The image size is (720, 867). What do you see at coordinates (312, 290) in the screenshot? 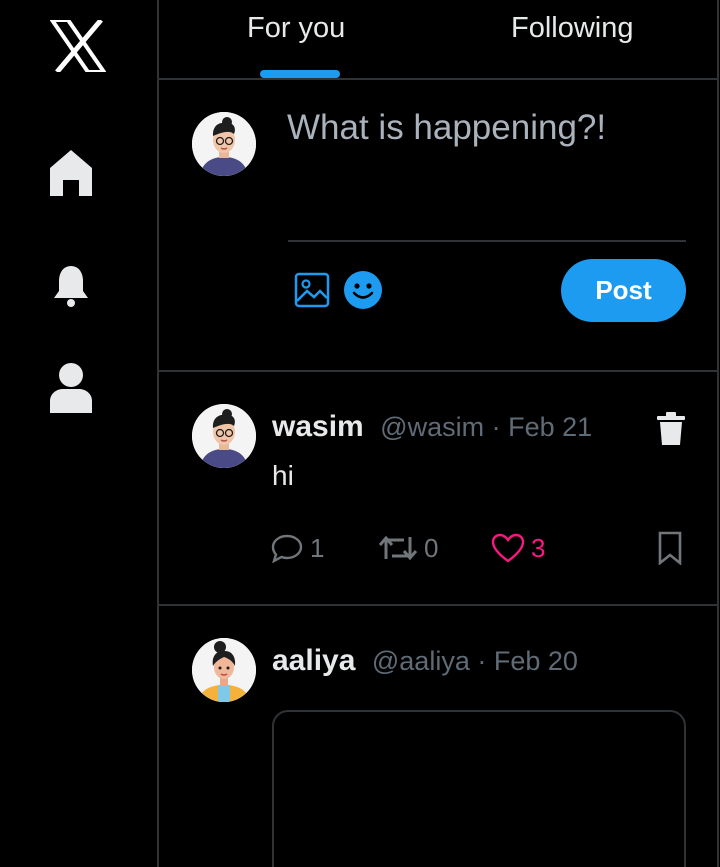
I see `image-icon` at bounding box center [312, 290].